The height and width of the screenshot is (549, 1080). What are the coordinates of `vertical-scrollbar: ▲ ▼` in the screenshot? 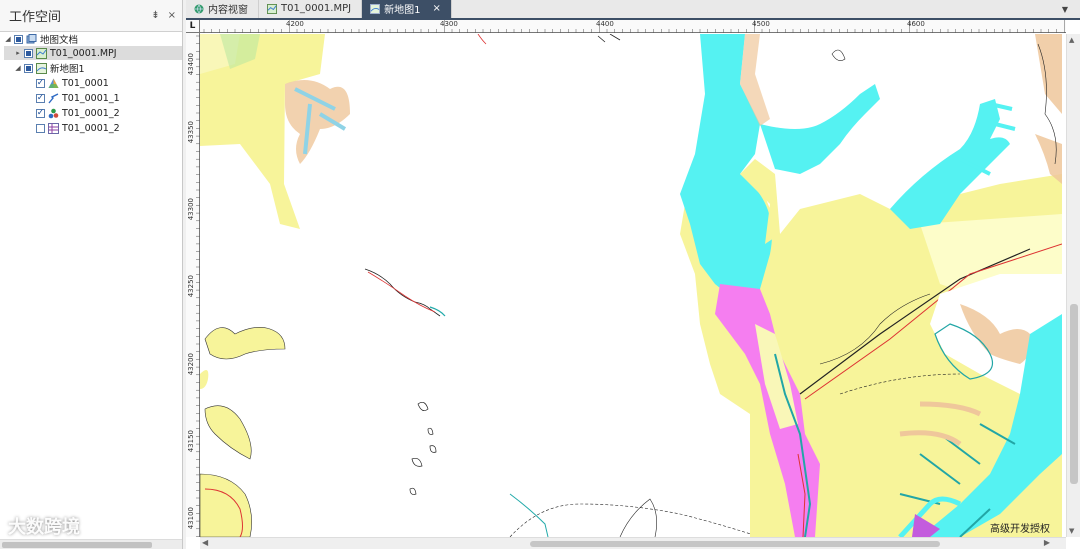 It's located at (1073, 285).